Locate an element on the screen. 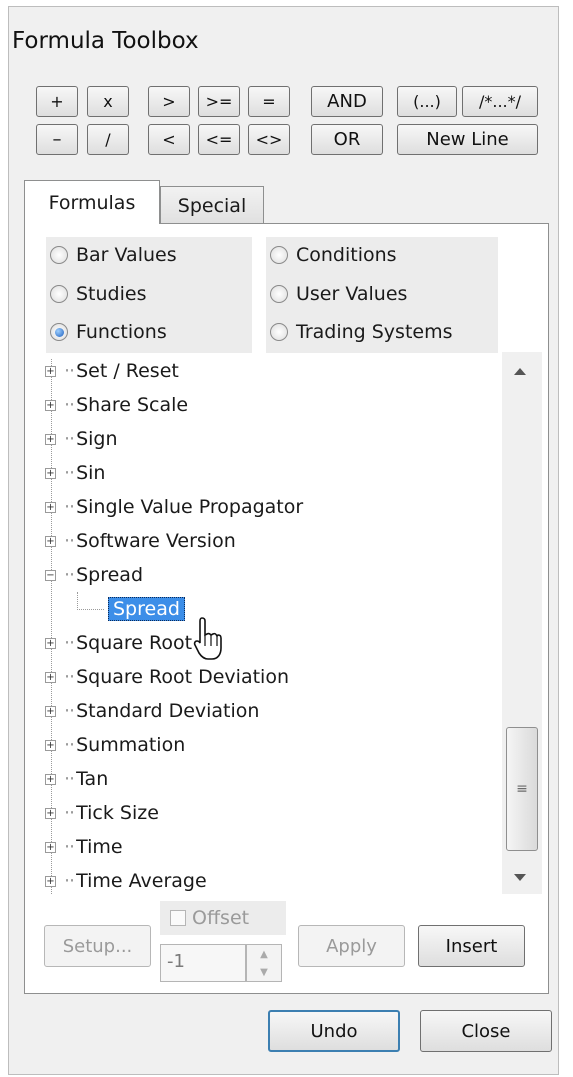 The width and height of the screenshot is (573, 1077). tab-special: Special is located at coordinates (212, 205).